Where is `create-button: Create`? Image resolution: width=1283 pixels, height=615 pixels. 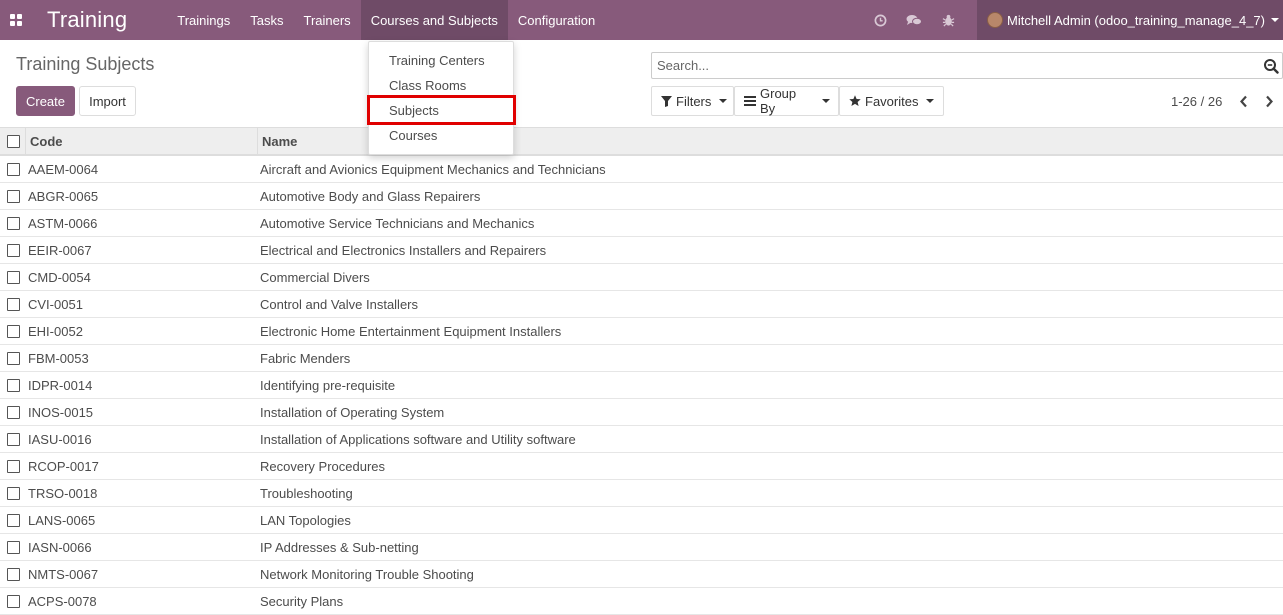 create-button: Create is located at coordinates (45, 101).